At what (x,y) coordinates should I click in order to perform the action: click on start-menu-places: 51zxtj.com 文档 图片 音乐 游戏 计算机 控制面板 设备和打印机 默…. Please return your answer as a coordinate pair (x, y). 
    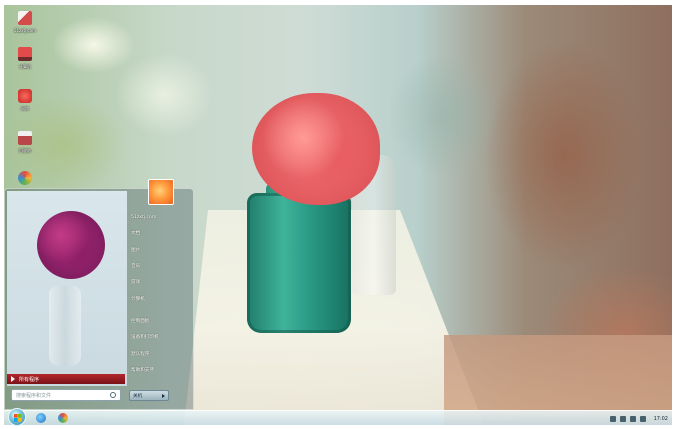
    Looking at the image, I should click on (161, 299).